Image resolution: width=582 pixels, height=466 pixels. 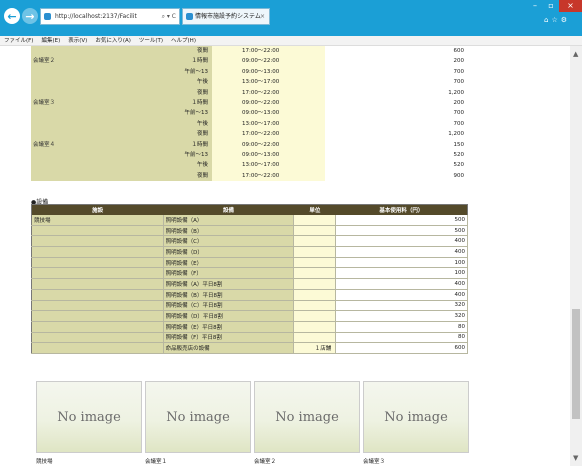 What do you see at coordinates (189, 16) in the screenshot?
I see `tab-favicon-icon` at bounding box center [189, 16].